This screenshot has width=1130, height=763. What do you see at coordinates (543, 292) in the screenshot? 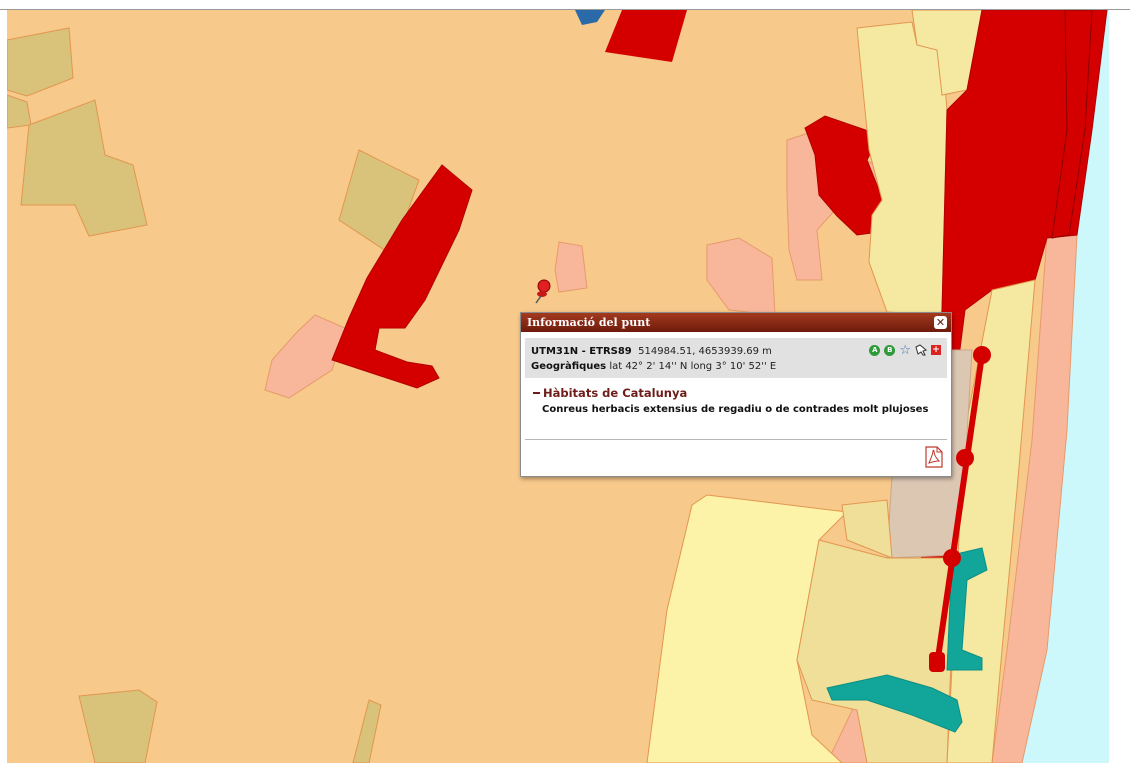
I see `pushpin-icon` at bounding box center [543, 292].